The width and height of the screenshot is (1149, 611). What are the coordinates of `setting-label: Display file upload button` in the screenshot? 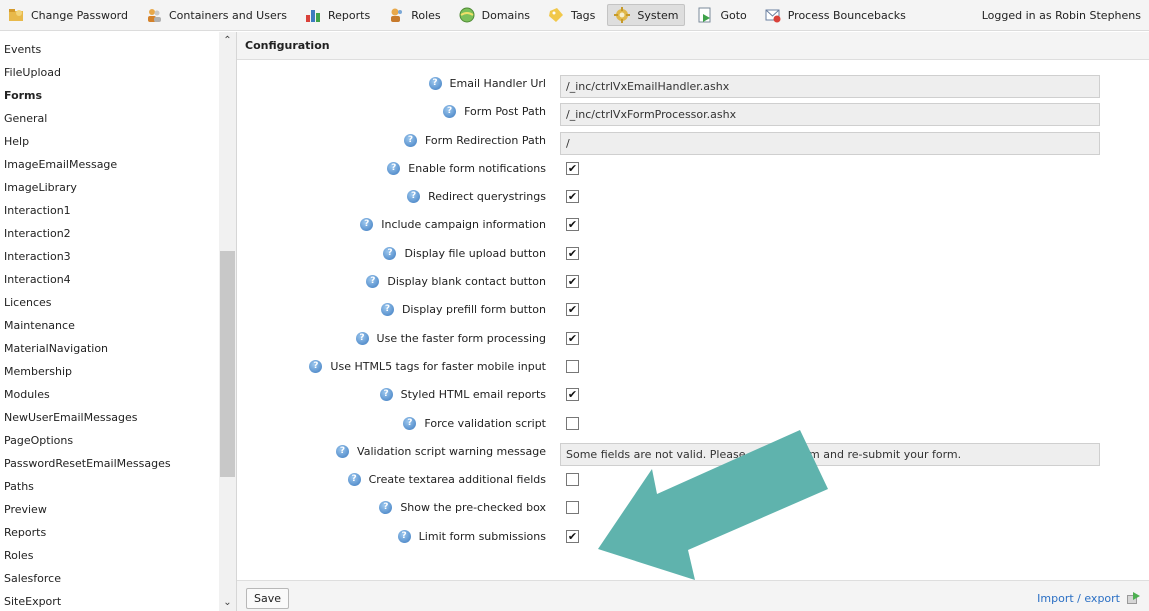 It's located at (464, 253).